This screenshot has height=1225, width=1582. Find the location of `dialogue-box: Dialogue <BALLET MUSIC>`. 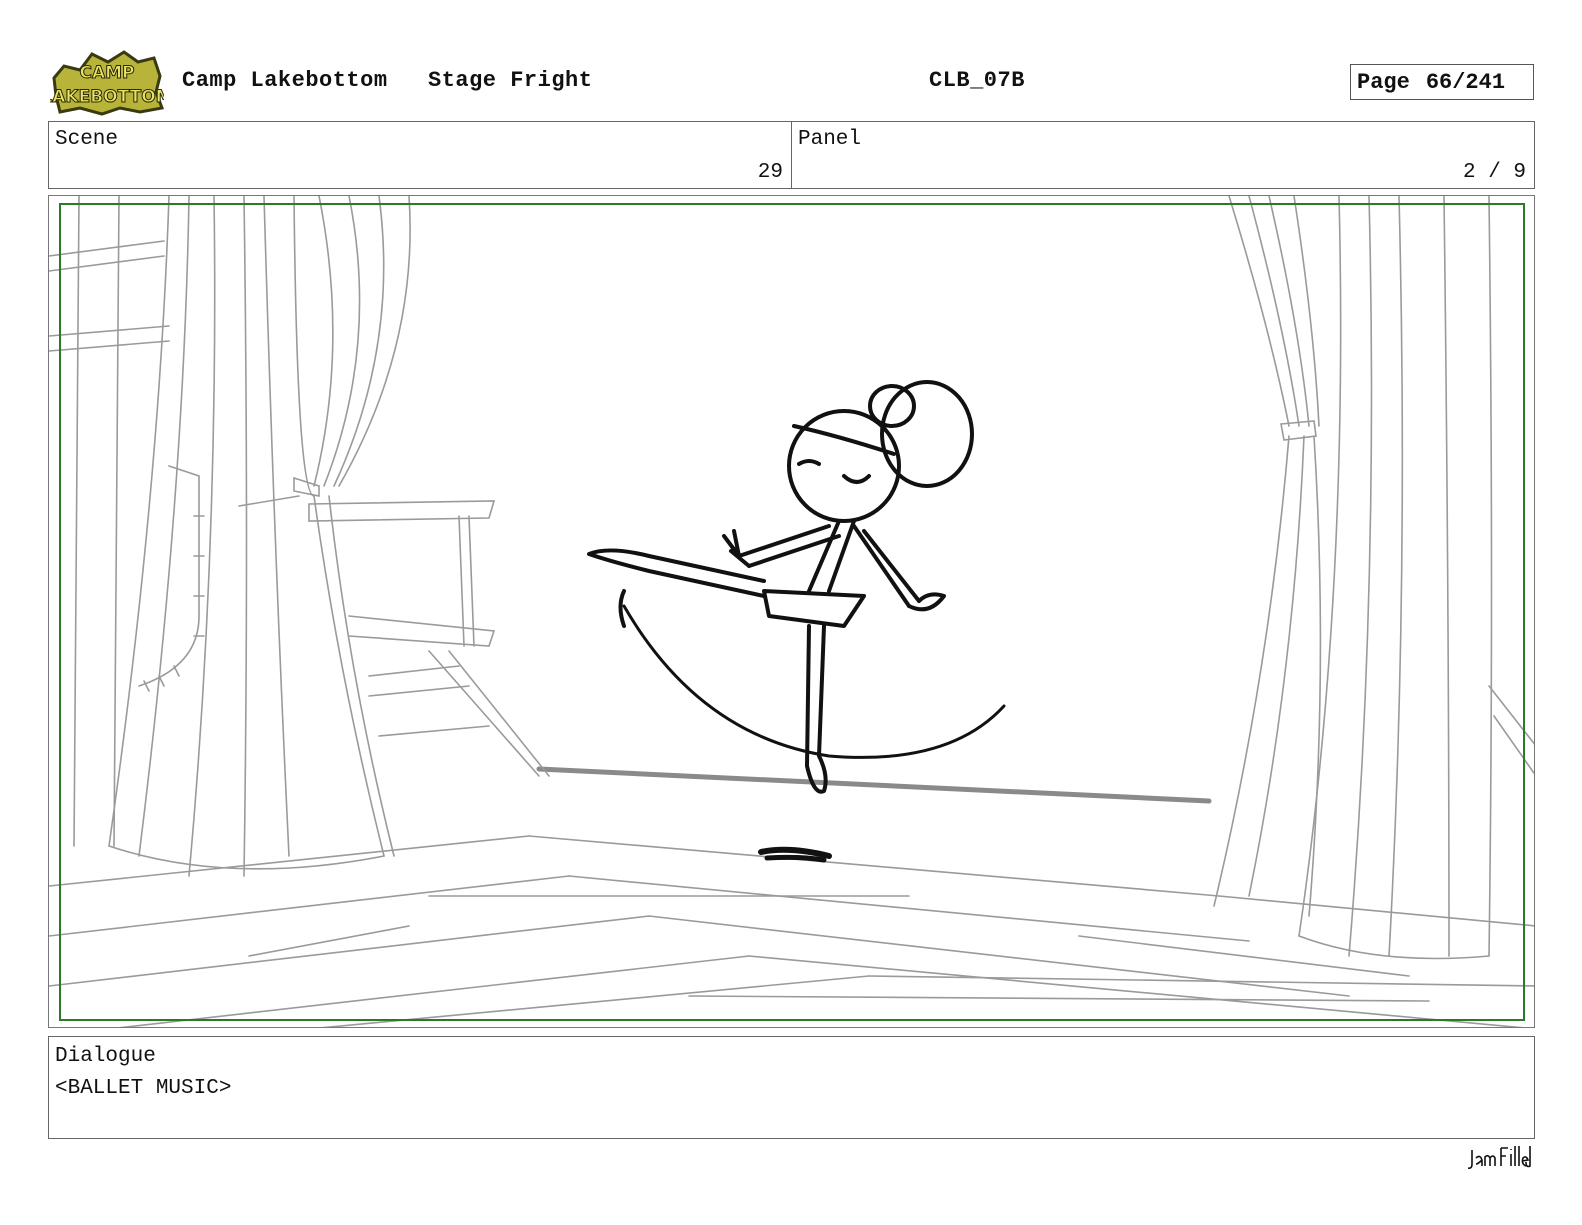

dialogue-box: Dialogue <BALLET MUSIC> is located at coordinates (791, 1087).